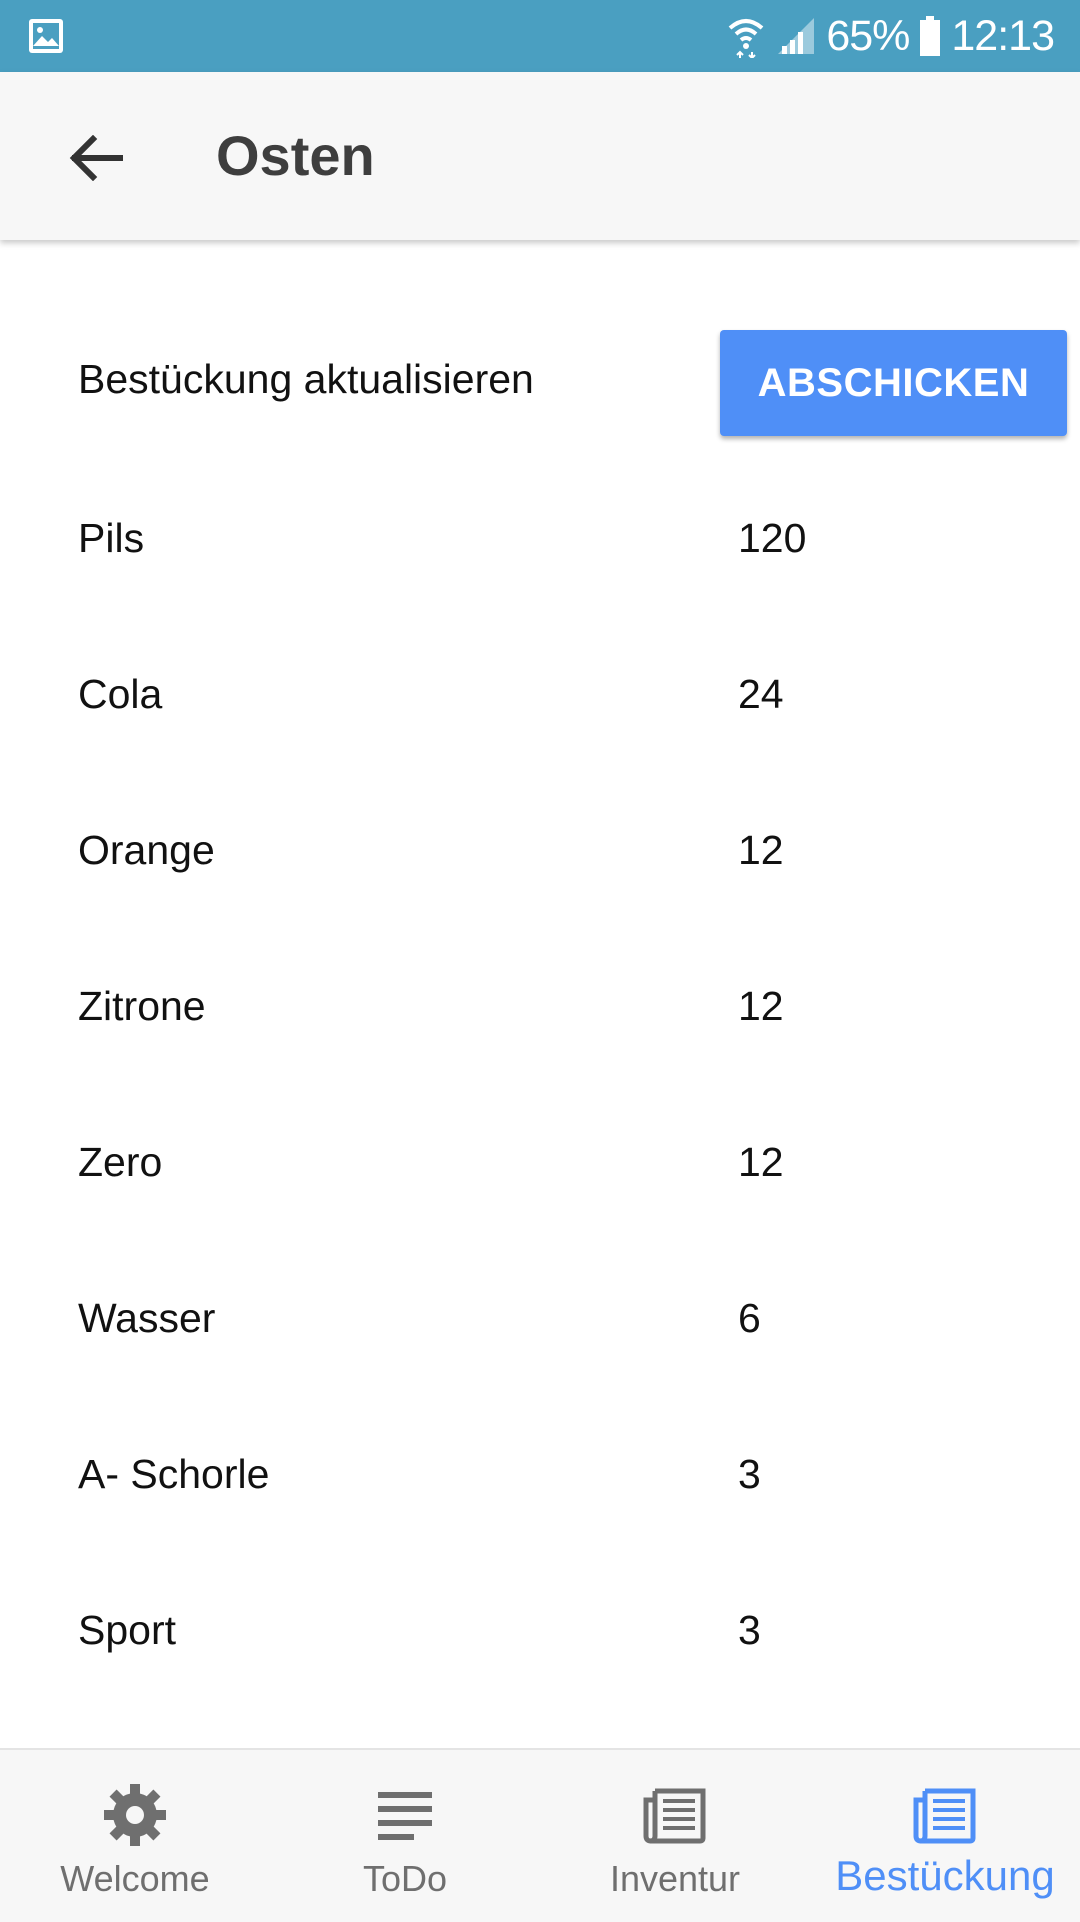 The image size is (1080, 1922). I want to click on wifi-icon, so click(746, 38).